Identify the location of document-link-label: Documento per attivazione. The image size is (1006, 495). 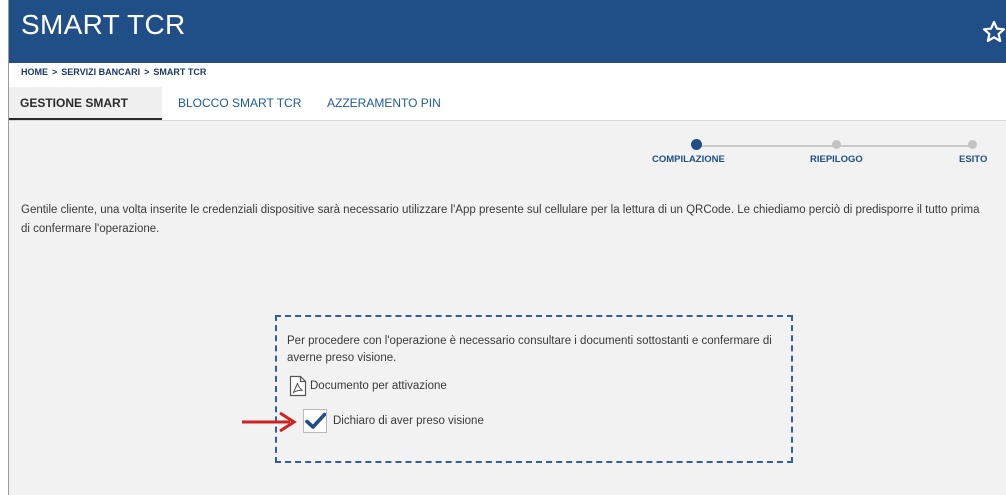
(378, 386).